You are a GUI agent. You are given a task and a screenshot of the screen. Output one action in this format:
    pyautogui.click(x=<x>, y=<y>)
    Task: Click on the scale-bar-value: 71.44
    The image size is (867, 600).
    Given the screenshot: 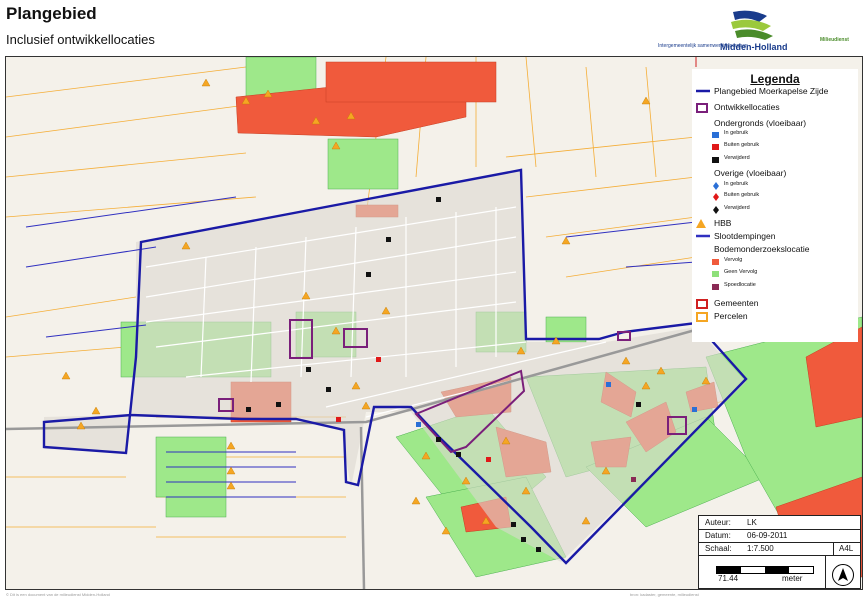 What is the action you would take?
    pyautogui.click(x=728, y=578)
    